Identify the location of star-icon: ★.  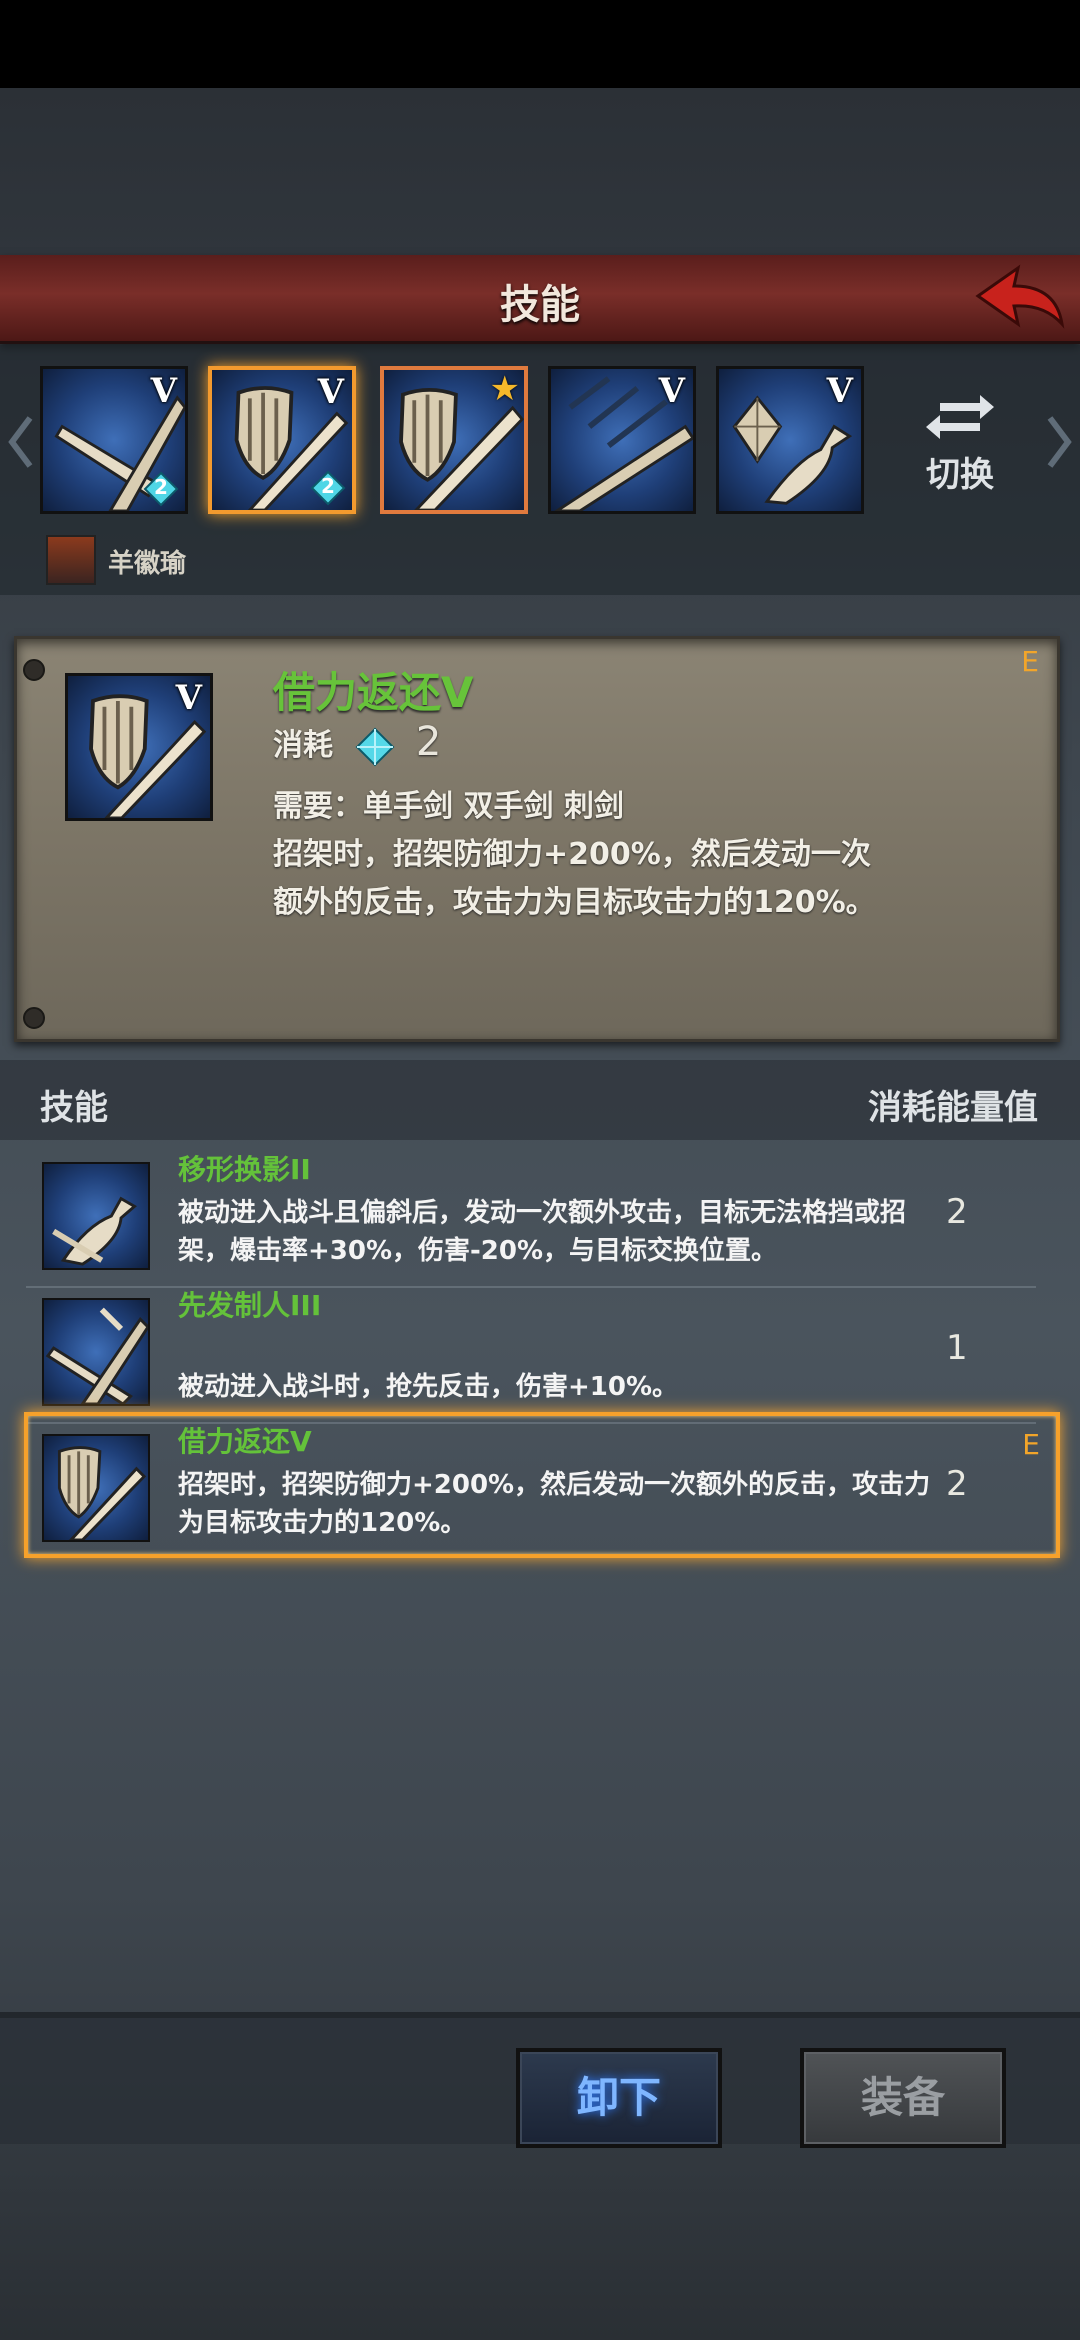
(504, 389).